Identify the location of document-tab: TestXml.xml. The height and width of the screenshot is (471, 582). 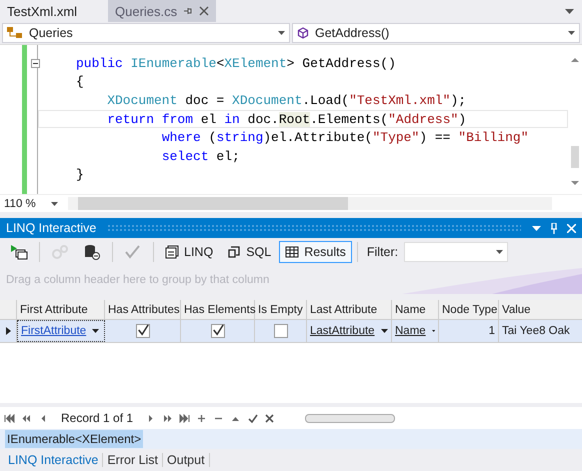
(54, 11).